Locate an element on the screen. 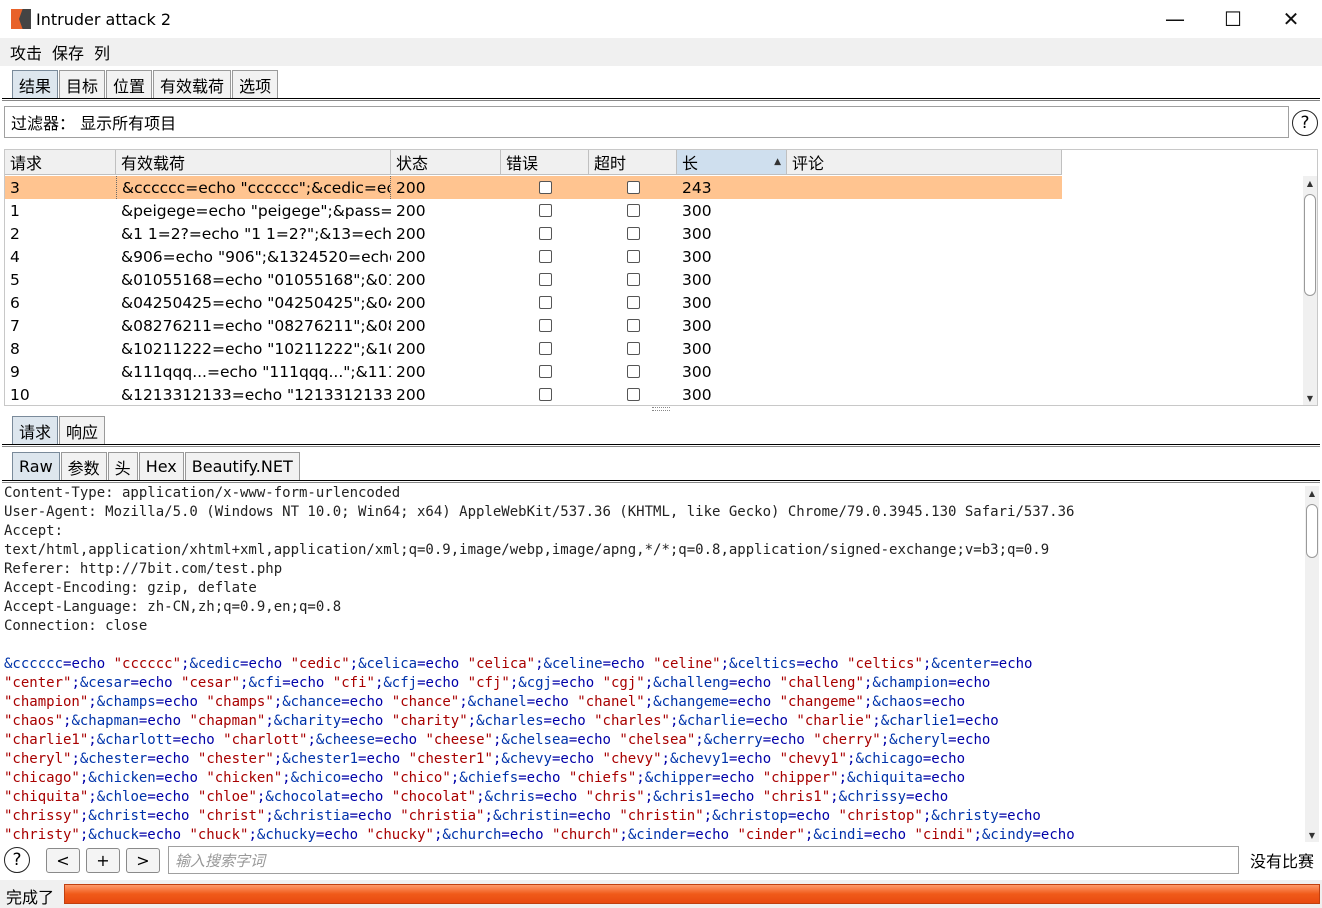 This screenshot has width=1322, height=908. close-button: ✕ is located at coordinates (1291, 19).